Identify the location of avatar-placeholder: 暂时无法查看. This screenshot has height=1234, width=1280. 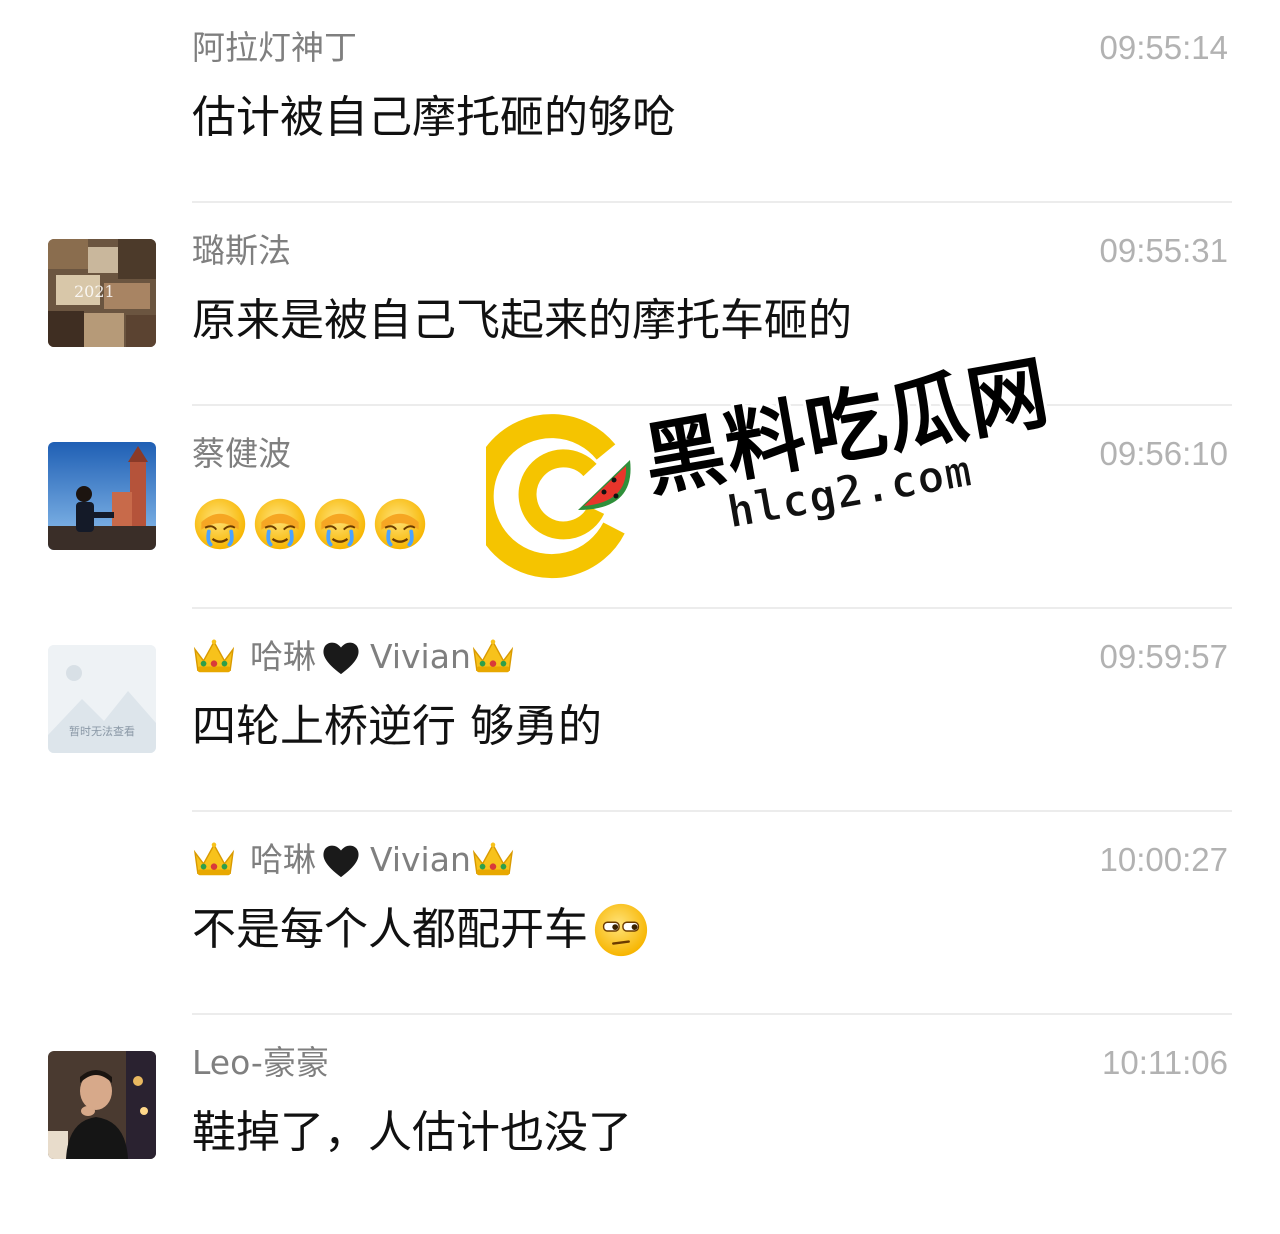
(102, 699).